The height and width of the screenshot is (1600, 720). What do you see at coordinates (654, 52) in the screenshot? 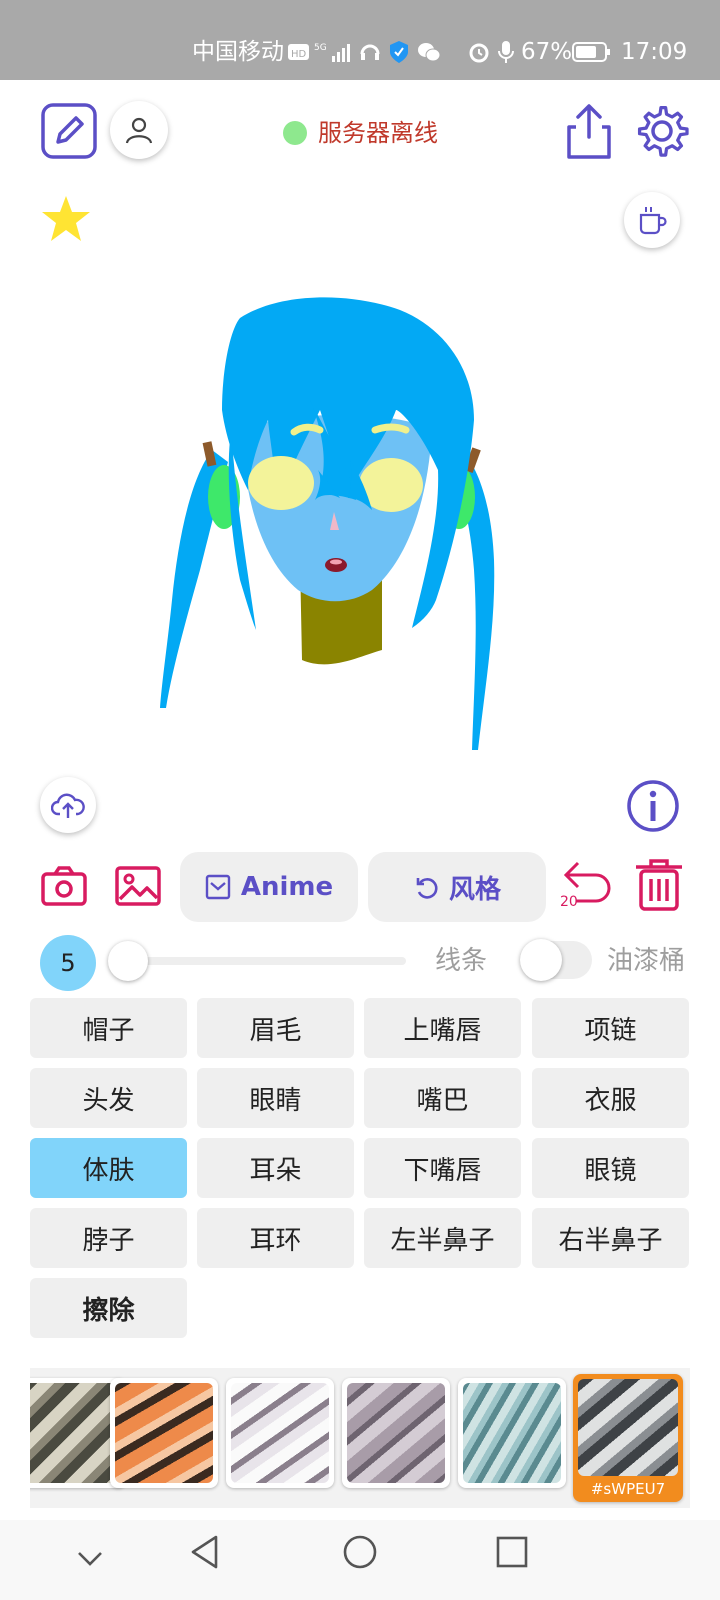
I see `clock: 17:09` at bounding box center [654, 52].